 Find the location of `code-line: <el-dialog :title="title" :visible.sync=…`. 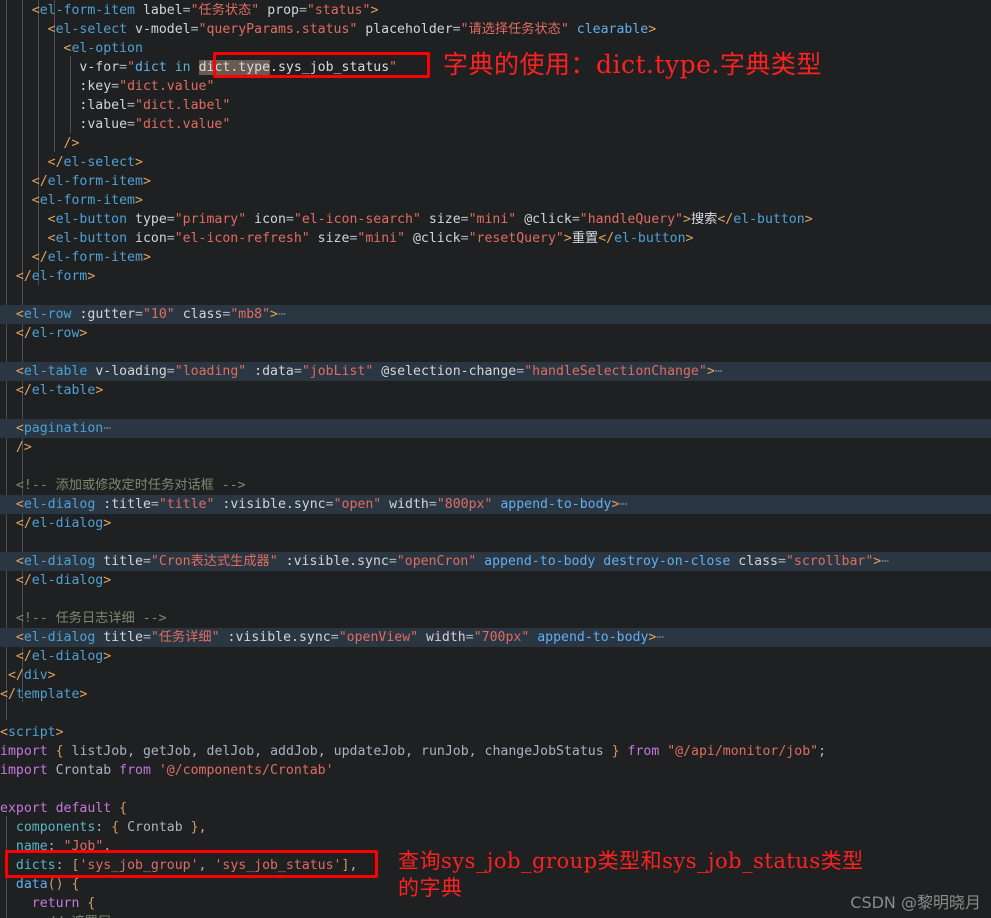

code-line: <el-dialog :title="title" :visible.sync=… is located at coordinates (495, 504).